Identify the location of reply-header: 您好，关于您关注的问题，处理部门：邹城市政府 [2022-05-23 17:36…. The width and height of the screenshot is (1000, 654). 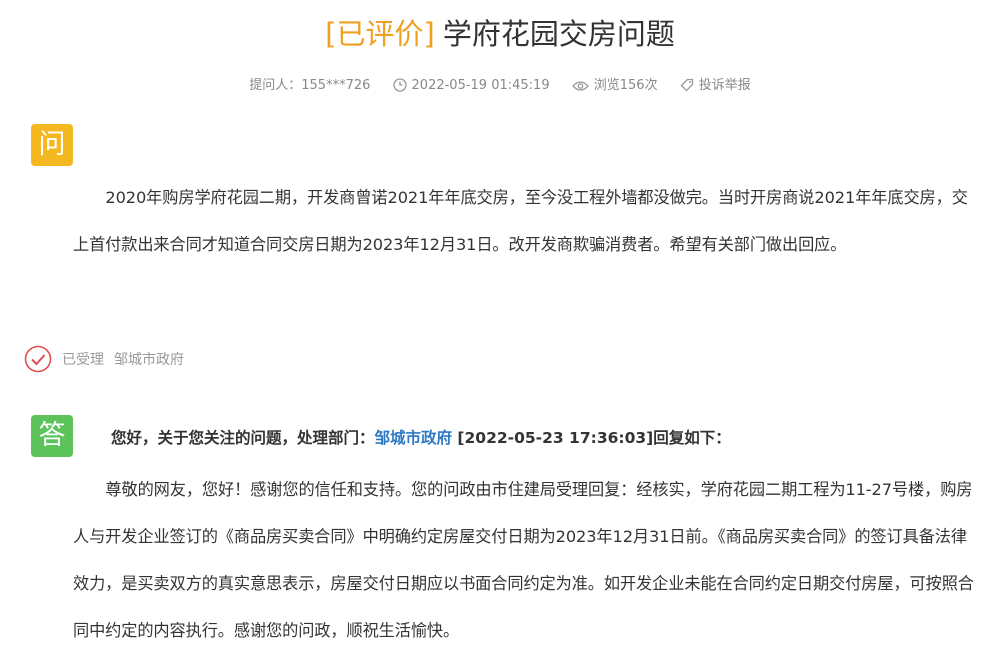
(421, 438).